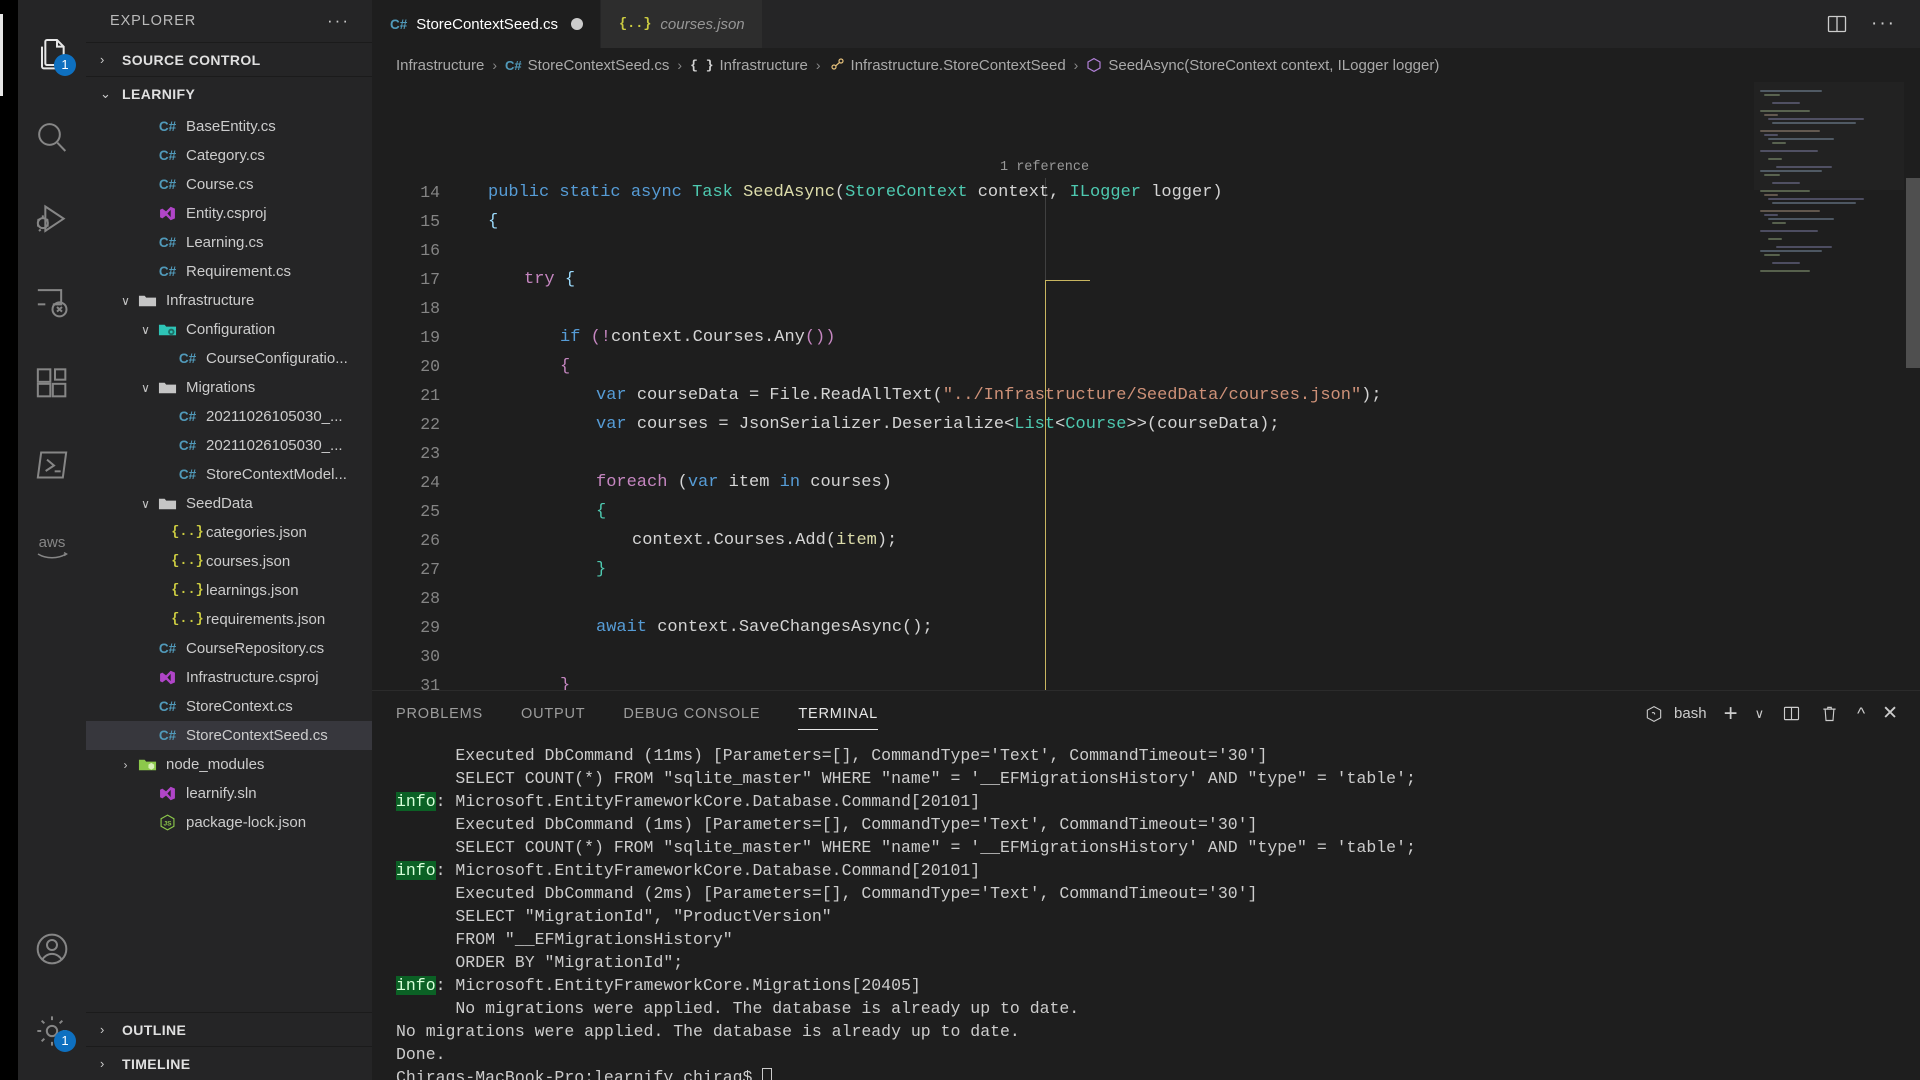 The image size is (1920, 1080). I want to click on codelens-reference-count: 1 reference, so click(1044, 167).